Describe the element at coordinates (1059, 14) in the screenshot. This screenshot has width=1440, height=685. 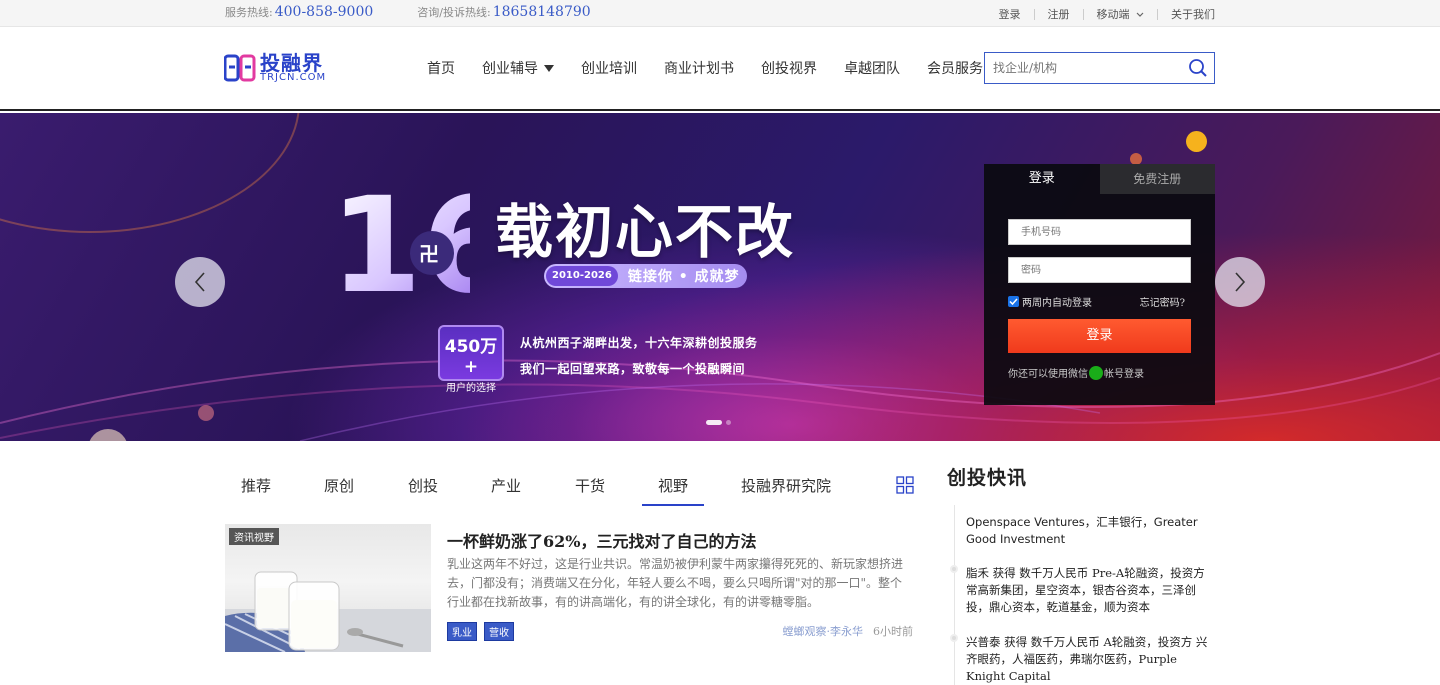
I see `top-register-link: 注册` at that location.